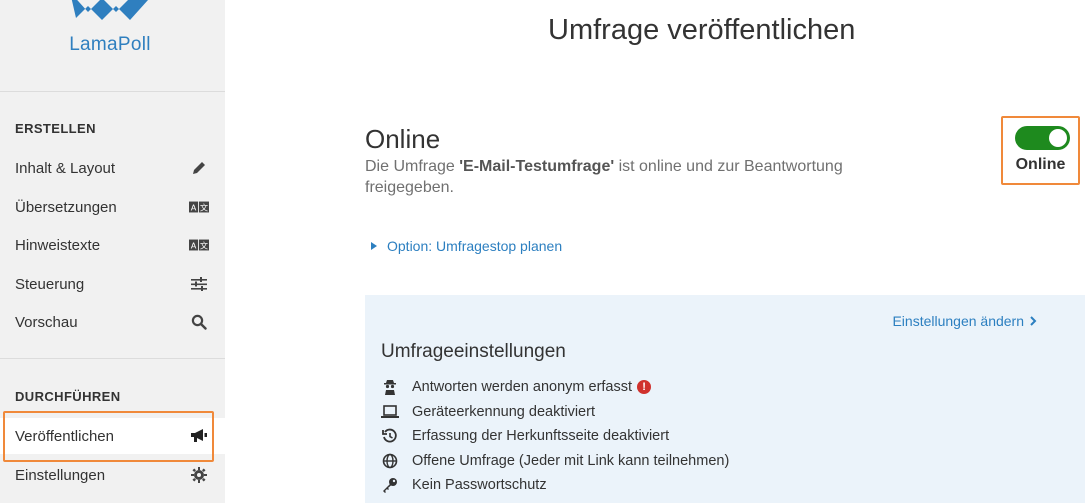 This screenshot has width=1085, height=503. What do you see at coordinates (537, 166) in the screenshot?
I see `survey-name: 'E-Mail-Testumfrage'` at bounding box center [537, 166].